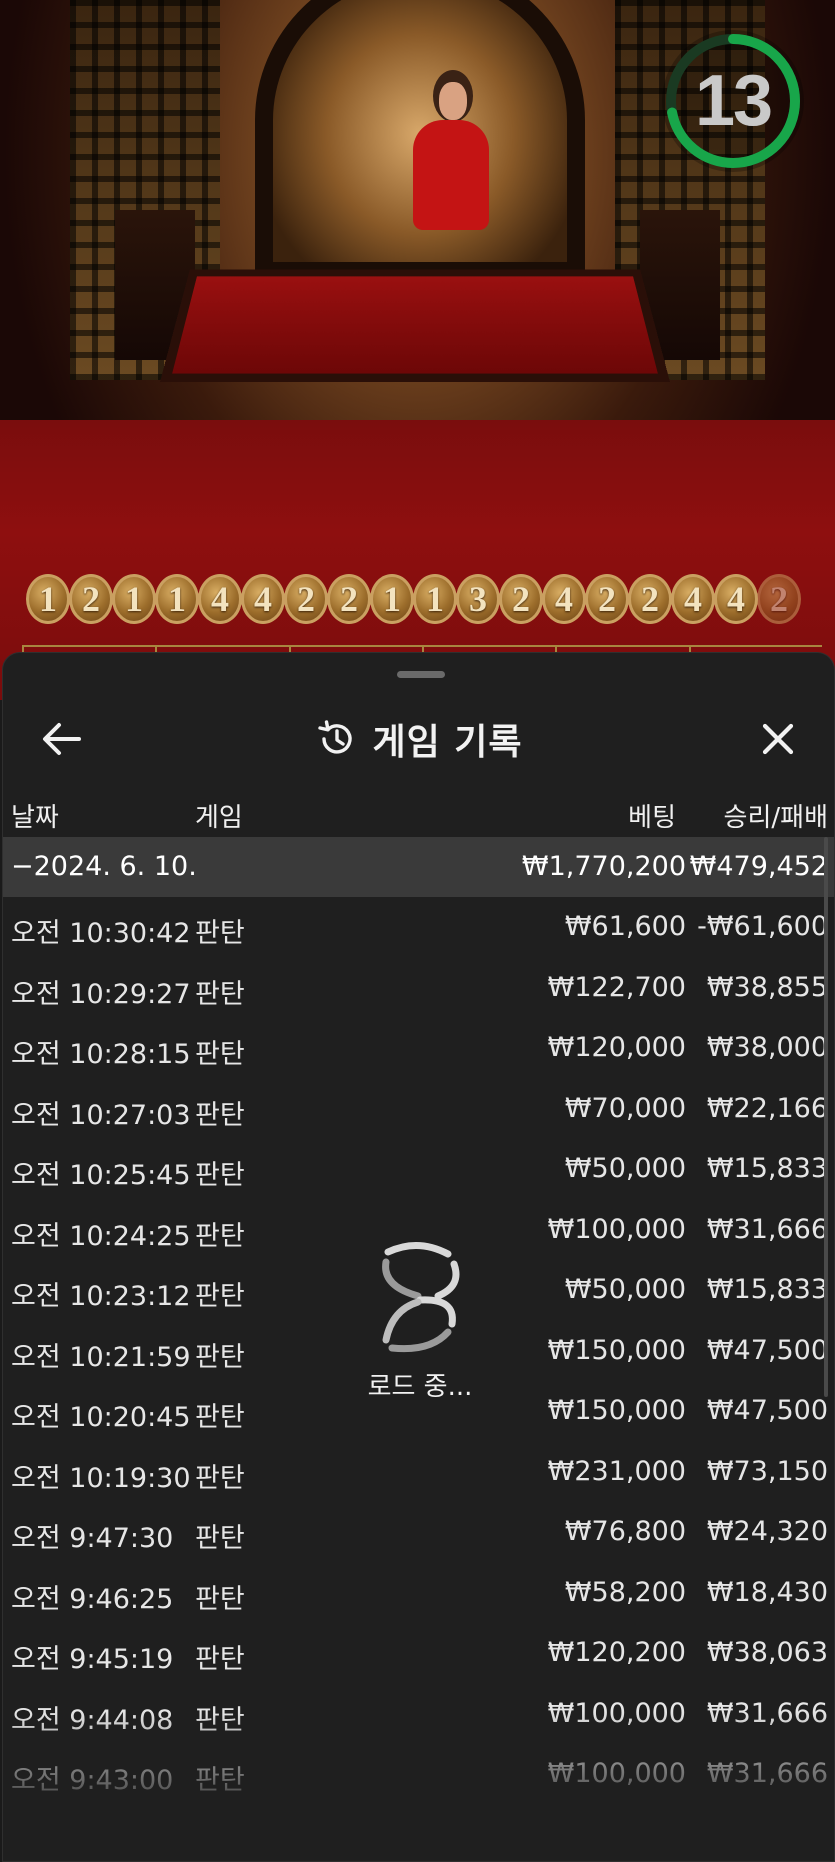 The image size is (835, 1862). Describe the element at coordinates (101, 1115) in the screenshot. I see `row-date: 오전 10:27:03` at that location.